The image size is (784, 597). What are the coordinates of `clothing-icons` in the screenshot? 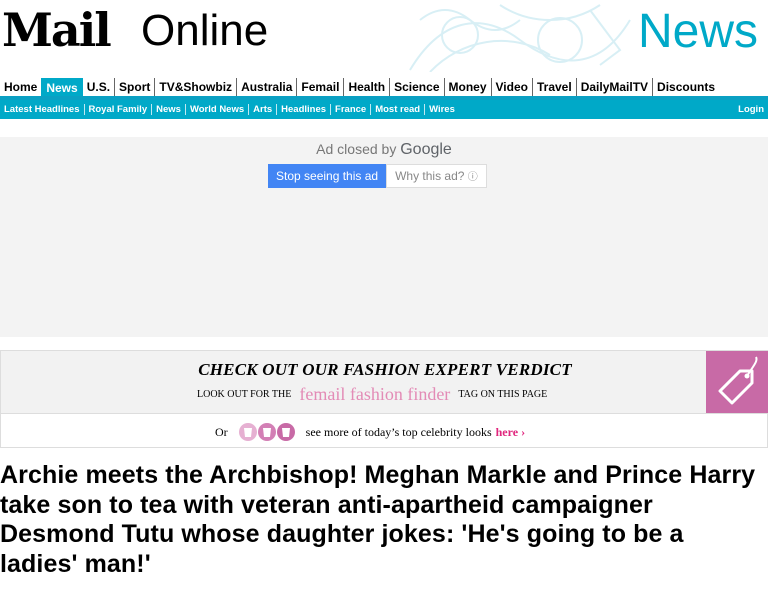 It's located at (266, 432).